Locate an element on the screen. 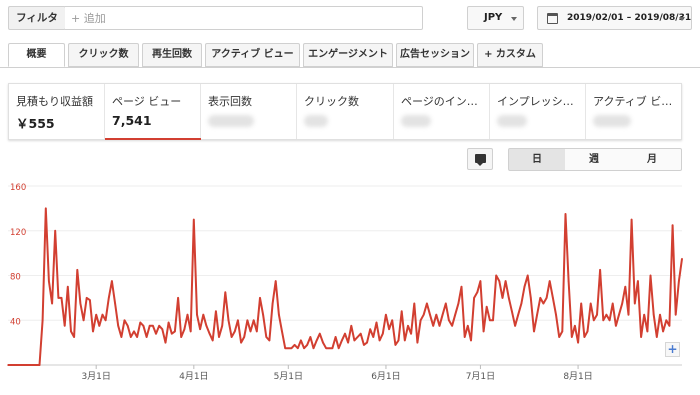 The height and width of the screenshot is (395, 700). metric-clicks: クリック数 is located at coordinates (345, 111).